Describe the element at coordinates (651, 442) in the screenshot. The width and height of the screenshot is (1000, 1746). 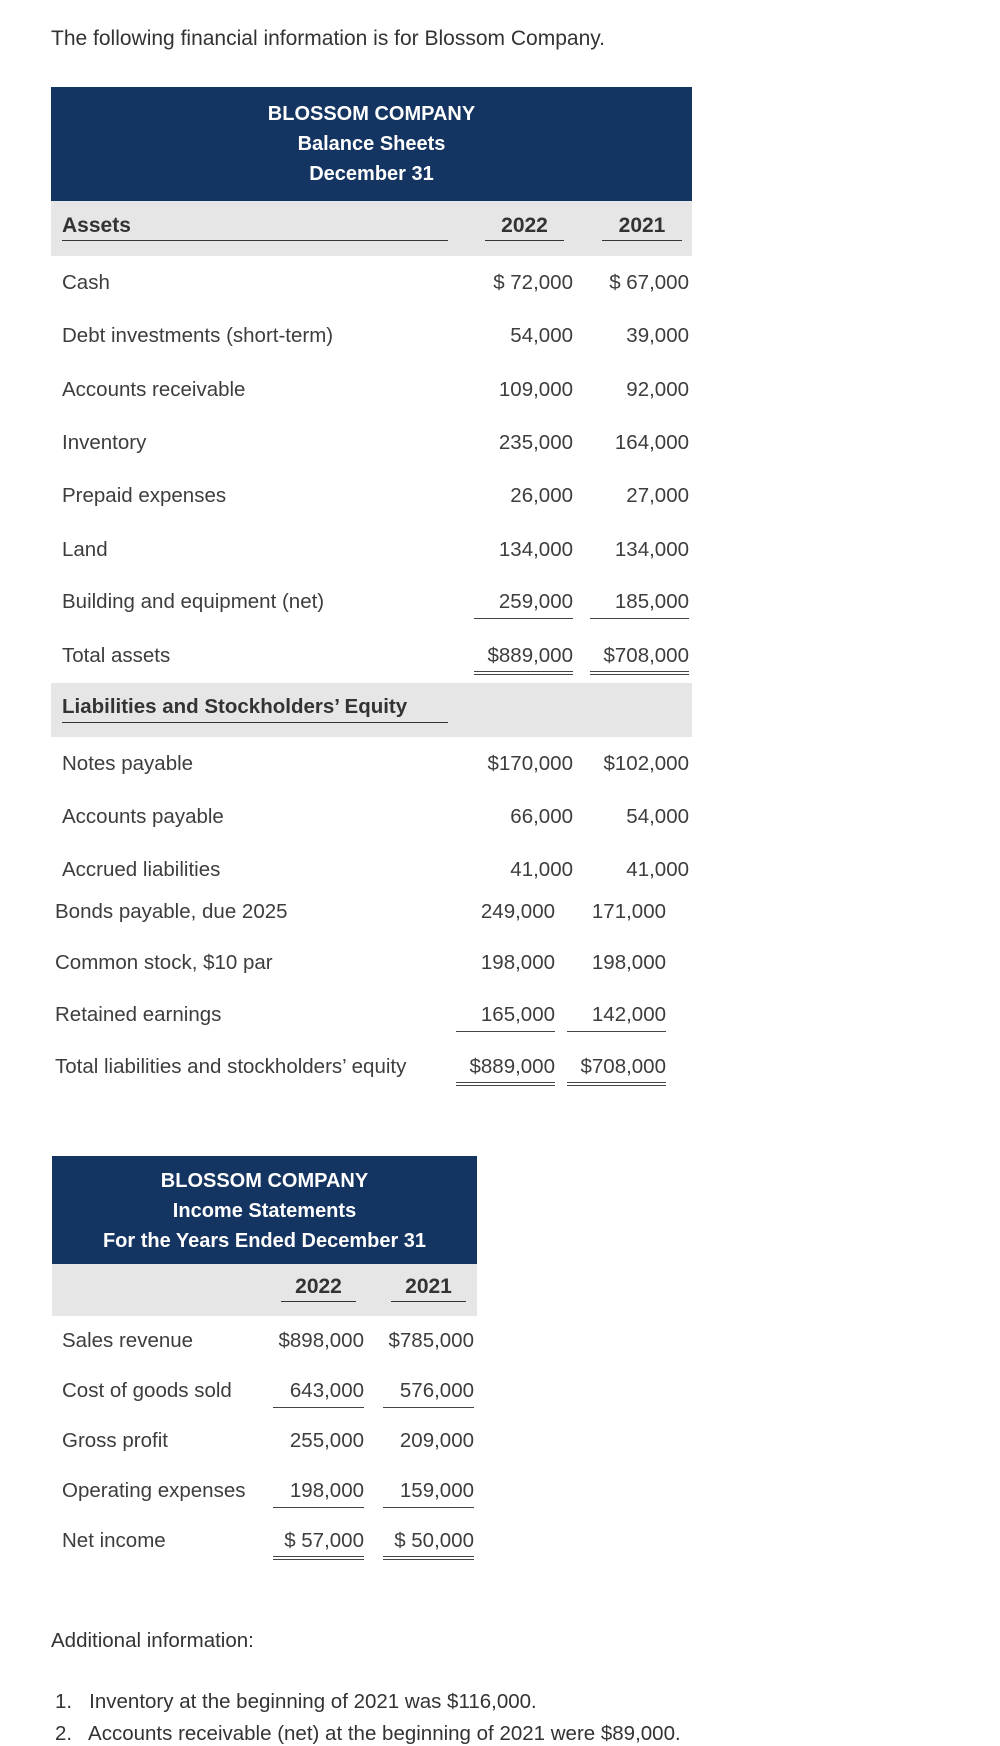
I see `asset-value-2021: 164,000` at that location.